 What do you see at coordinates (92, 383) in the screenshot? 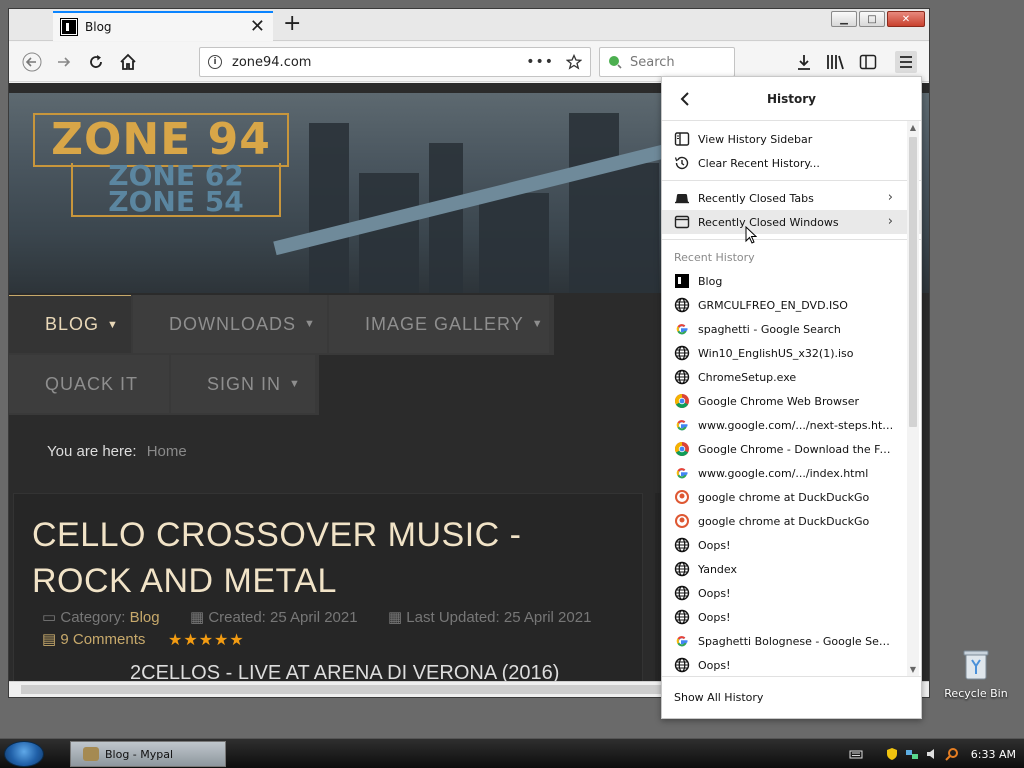
I see `menu-item-label: QUACK IT` at bounding box center [92, 383].